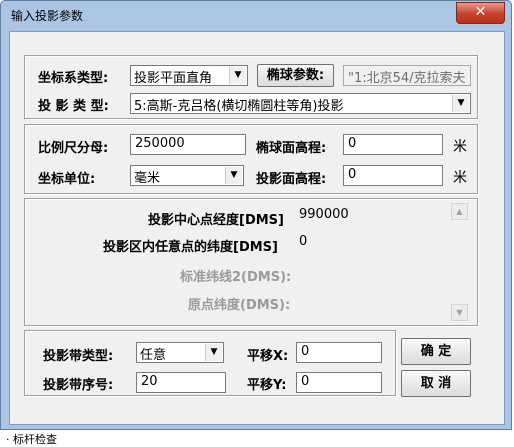 The width and height of the screenshot is (514, 447). I want to click on ellipsoid-height-input: 0, so click(393, 144).